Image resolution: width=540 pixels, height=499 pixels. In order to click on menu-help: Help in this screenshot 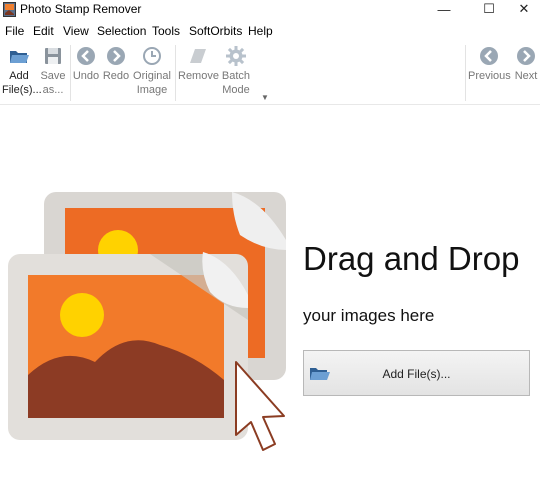, I will do `click(260, 31)`.